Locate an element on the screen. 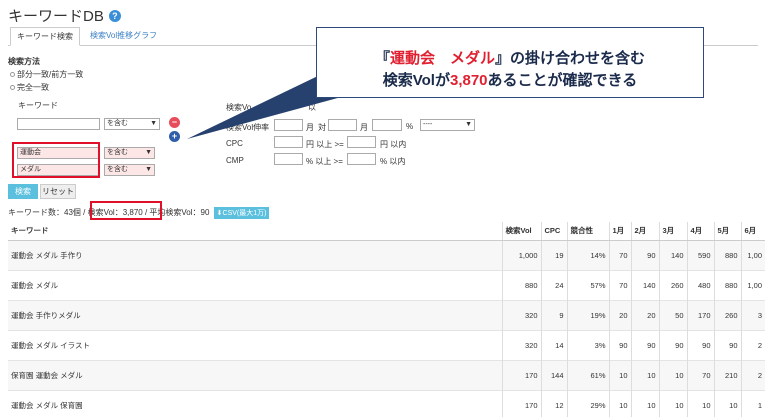  callout-line1-suffix: 』の掛け合わせを含む is located at coordinates (570, 58).